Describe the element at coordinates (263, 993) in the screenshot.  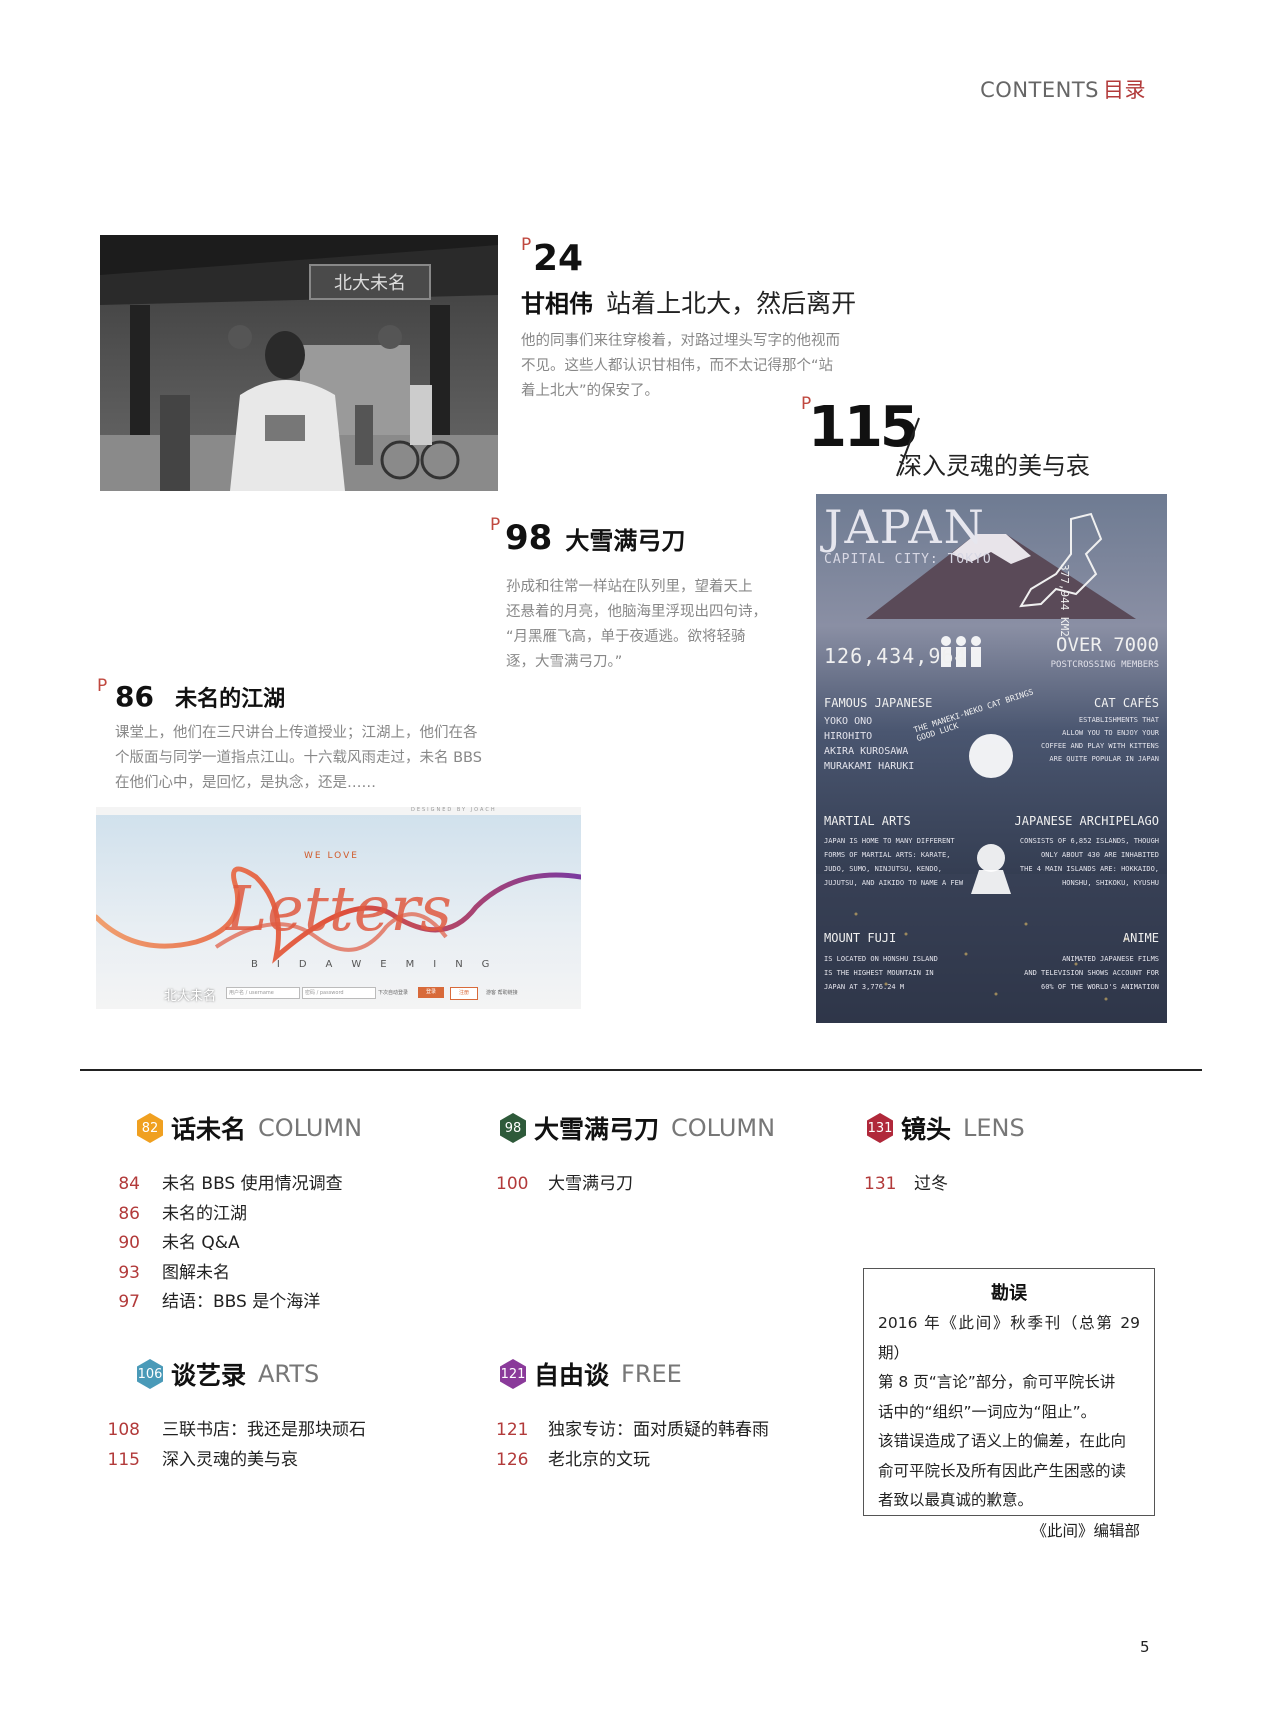
I see `bbs-username-input: 用户名 / username` at that location.